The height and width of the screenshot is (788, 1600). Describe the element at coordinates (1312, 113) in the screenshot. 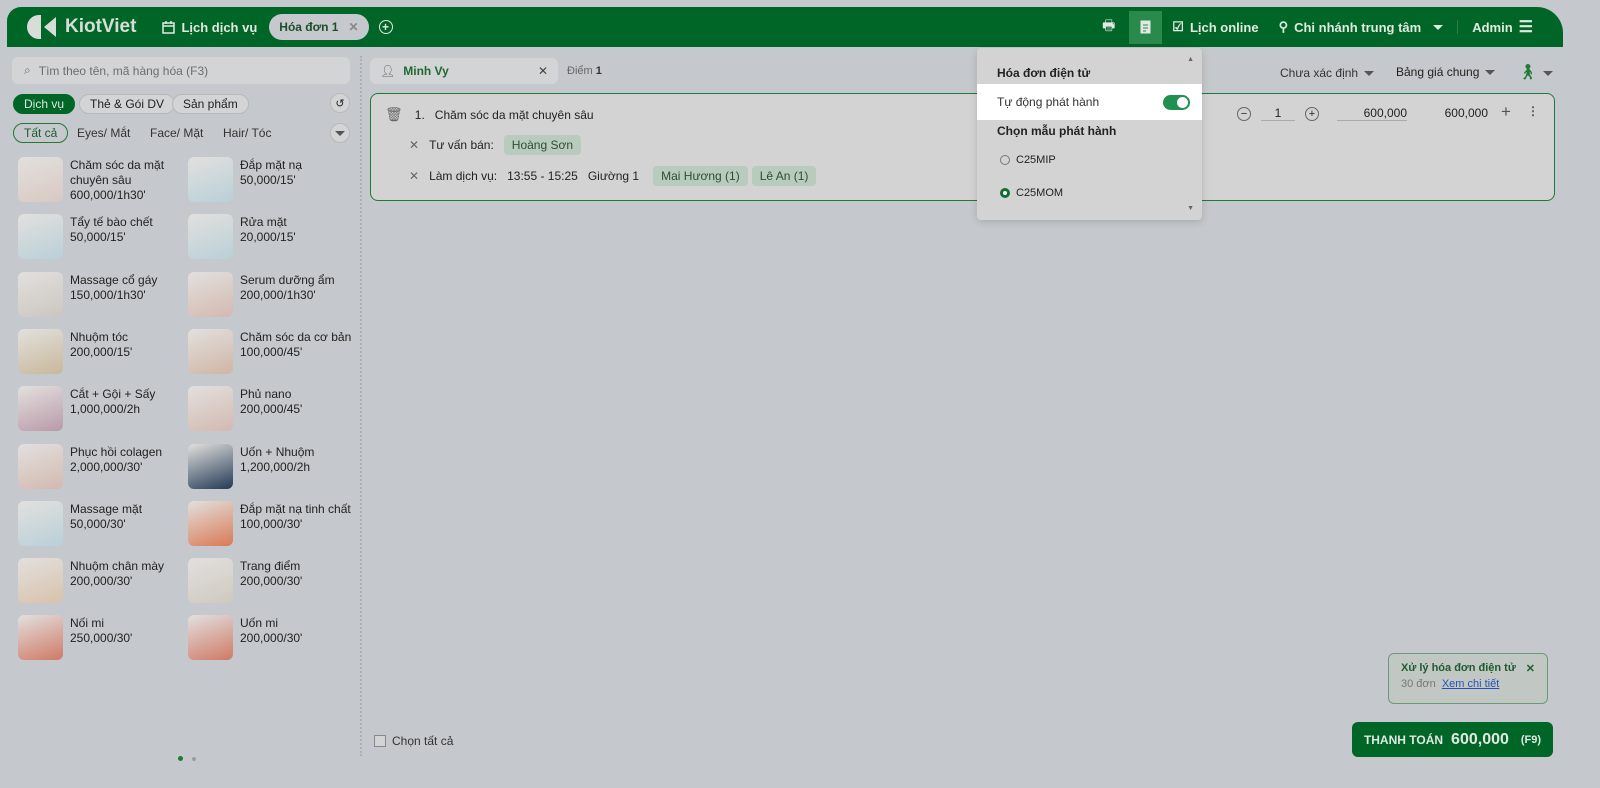

I see `increase-qty-icon: +` at that location.